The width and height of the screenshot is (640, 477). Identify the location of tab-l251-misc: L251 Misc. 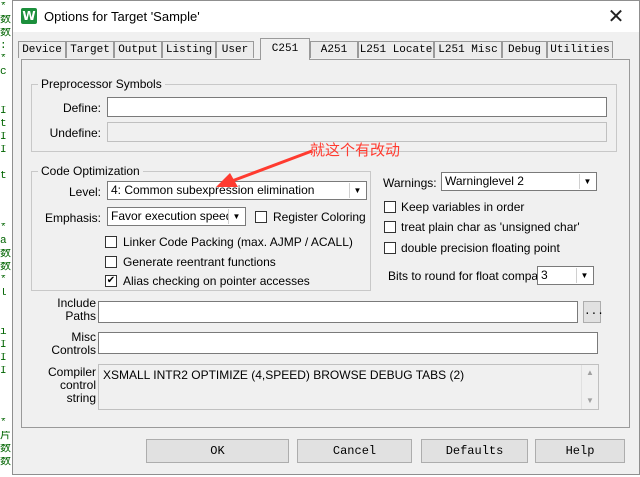
(468, 49).